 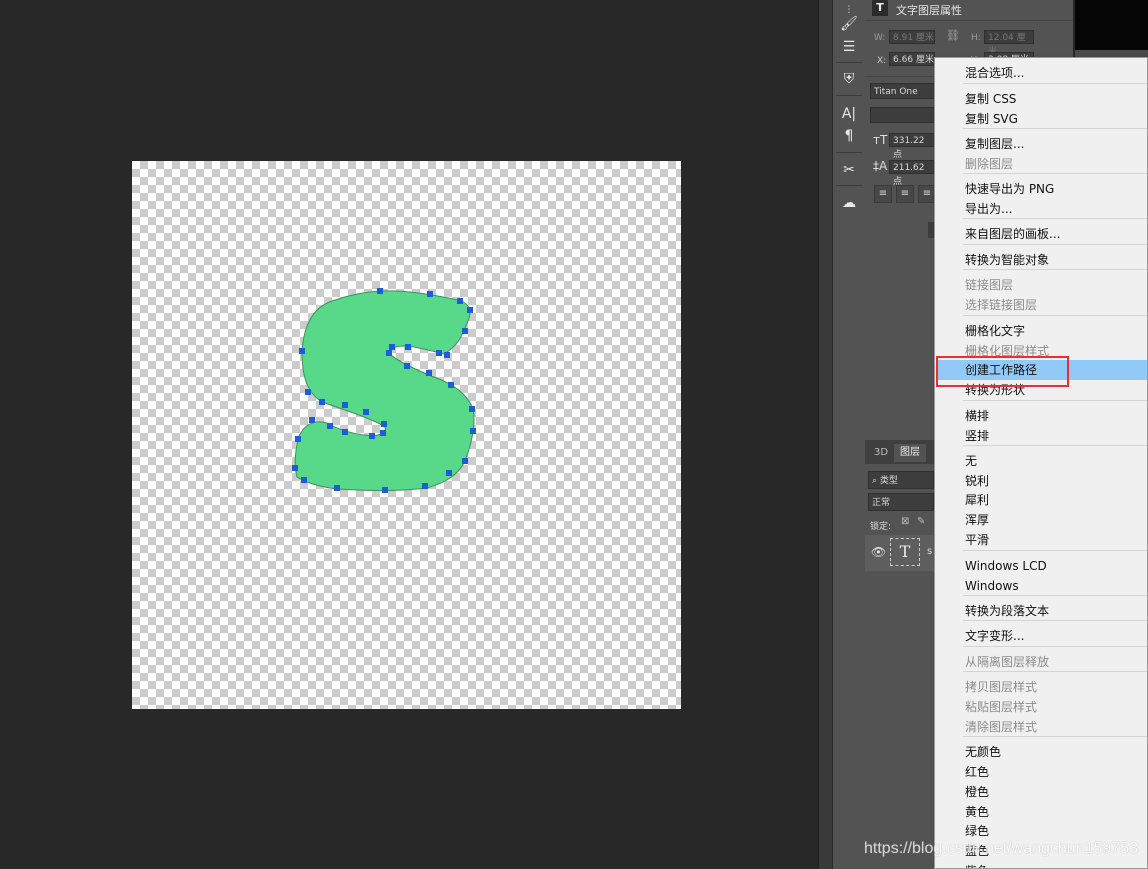 I want to click on leading-field: 211.62 点, so click(x=912, y=173).